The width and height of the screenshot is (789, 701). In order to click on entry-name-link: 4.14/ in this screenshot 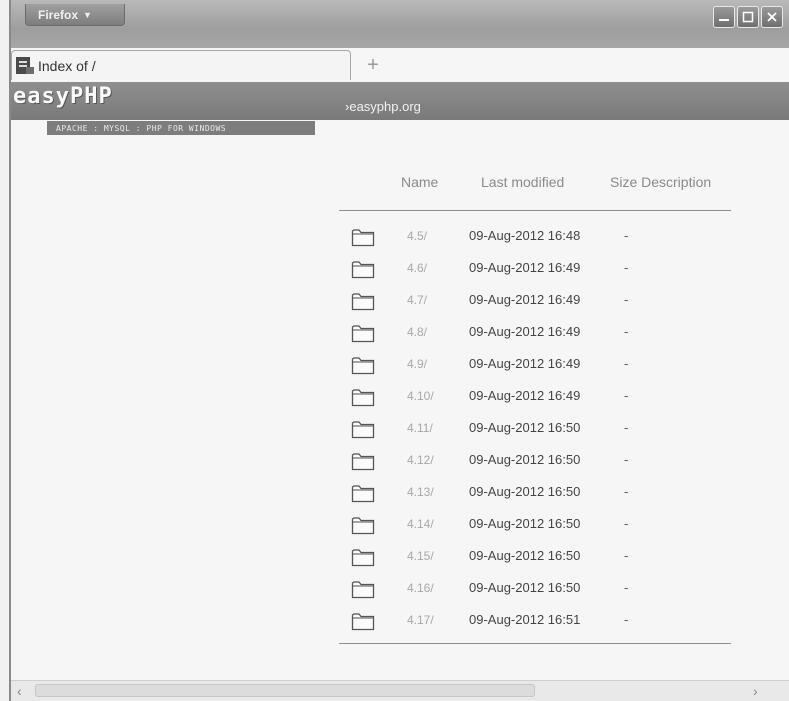, I will do `click(420, 524)`.